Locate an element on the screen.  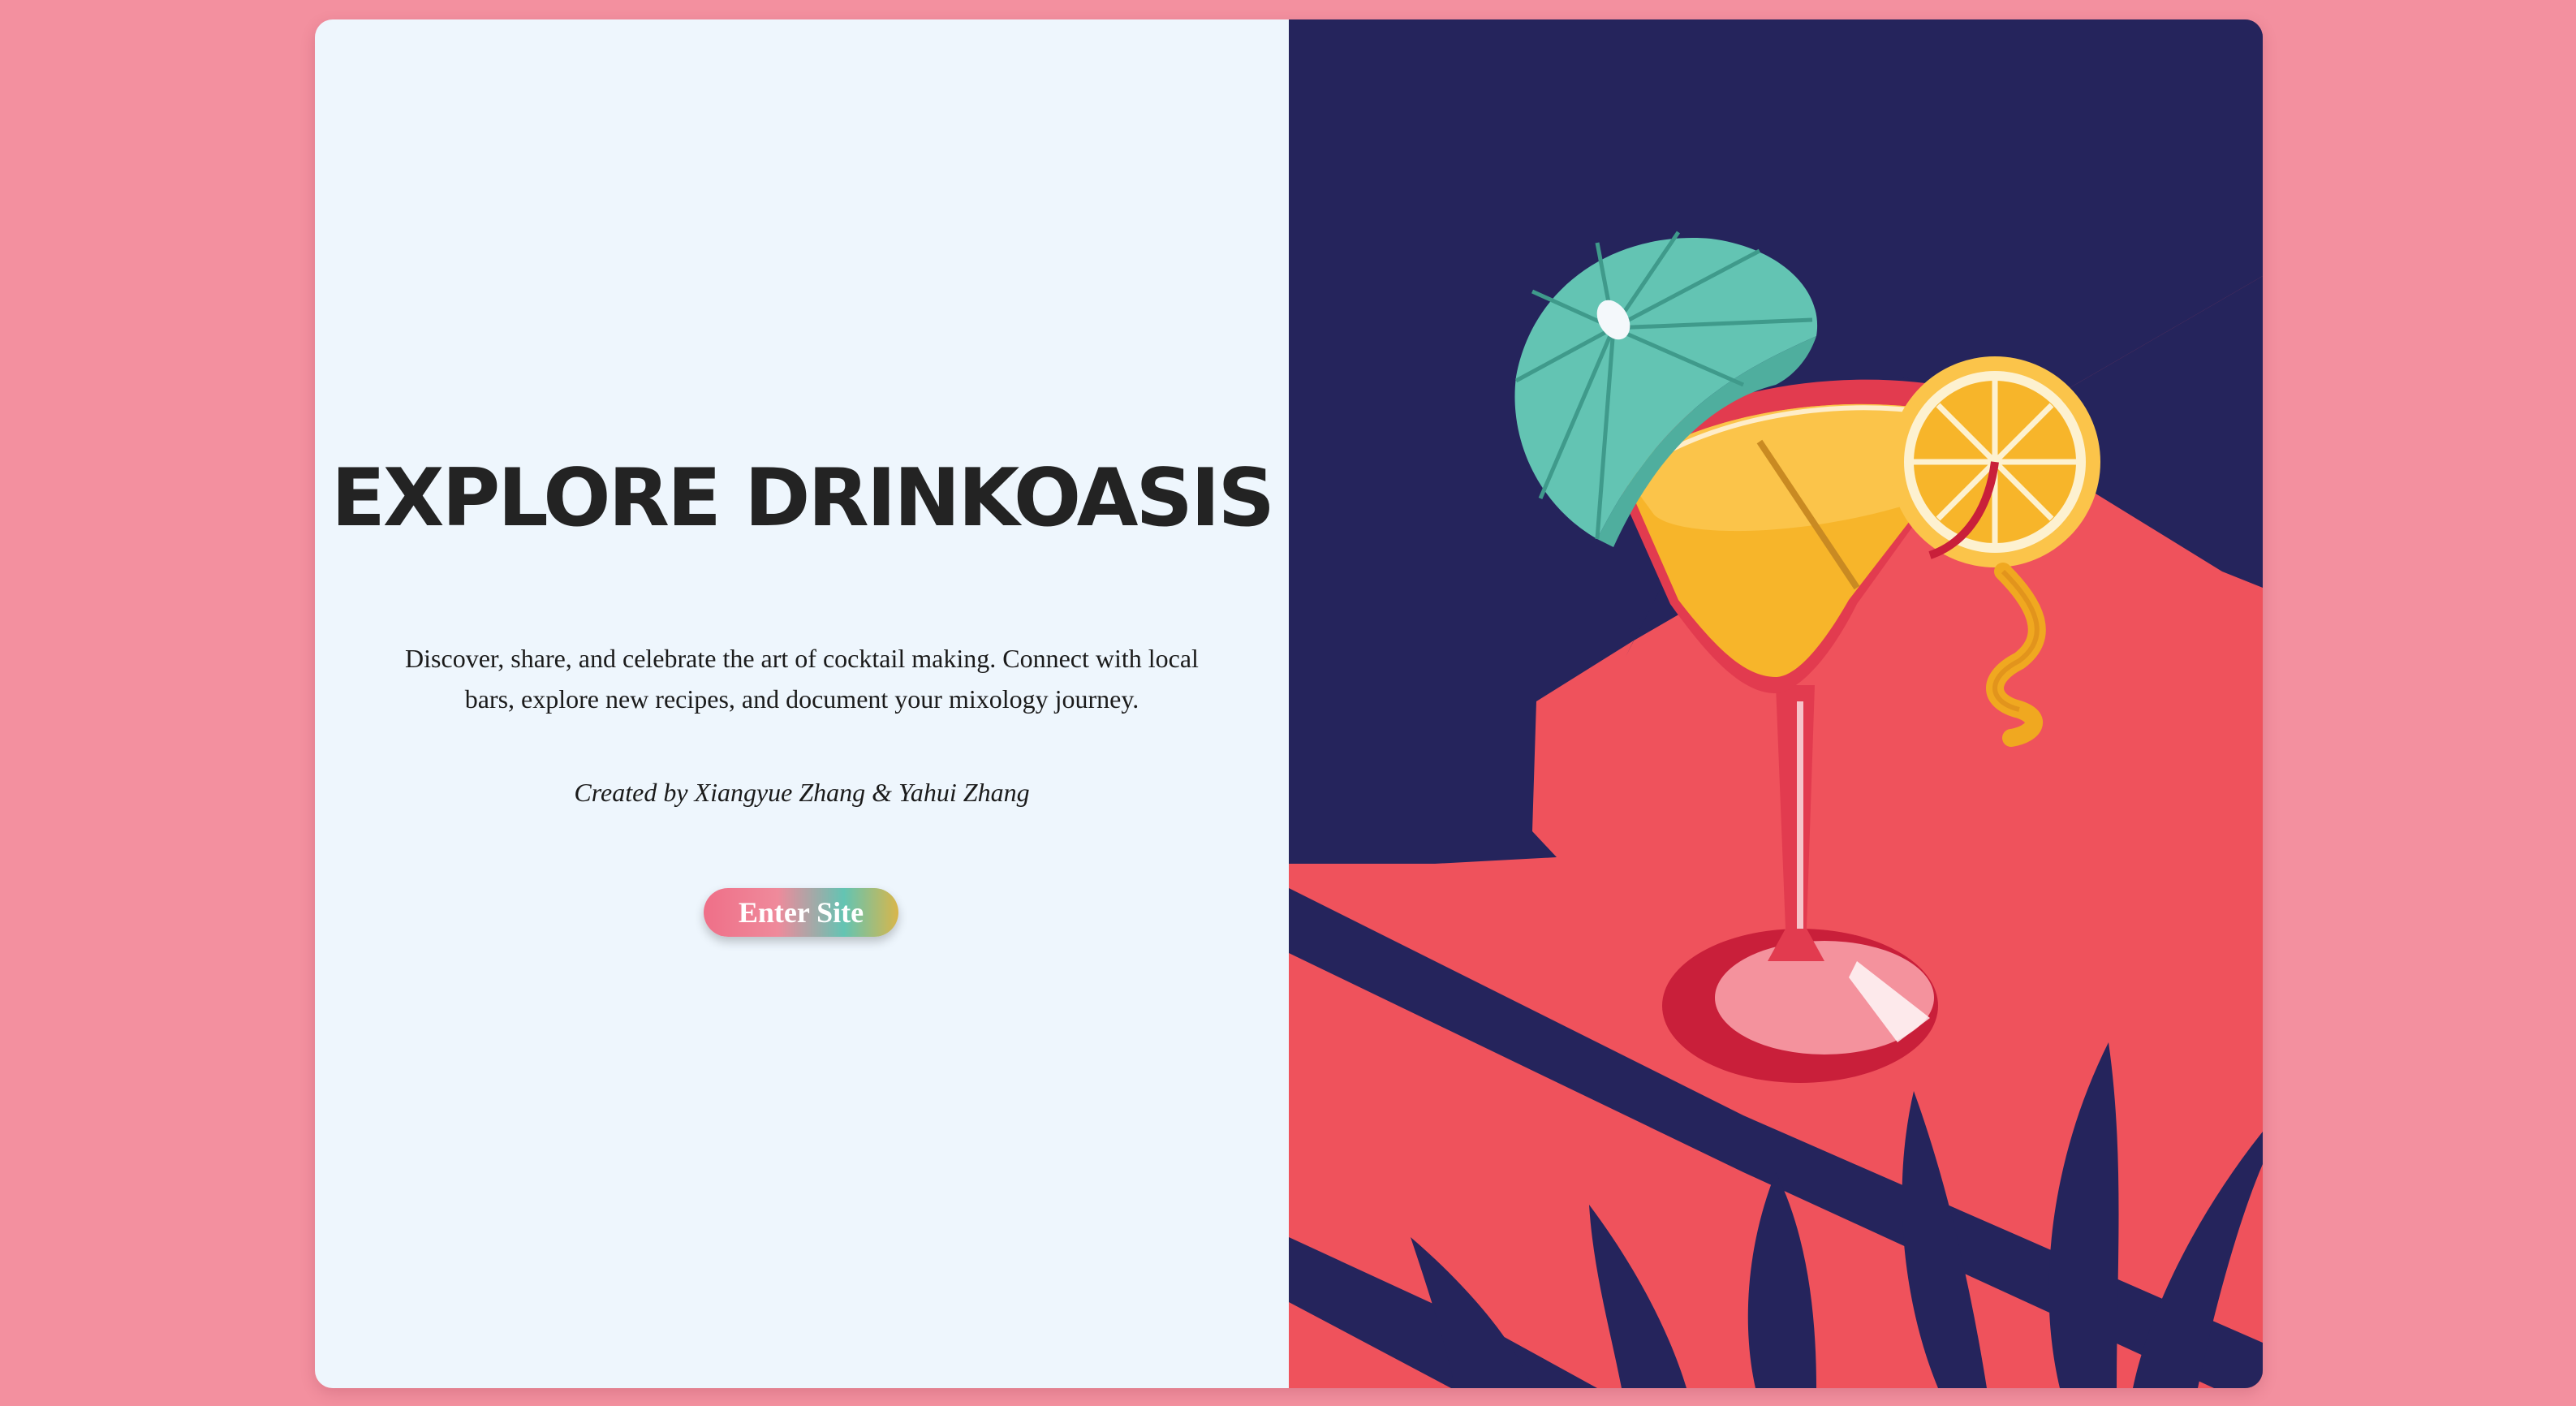
author-credit: Created by Xiangyue Zhang & Yahui Zhang is located at coordinates (802, 792).